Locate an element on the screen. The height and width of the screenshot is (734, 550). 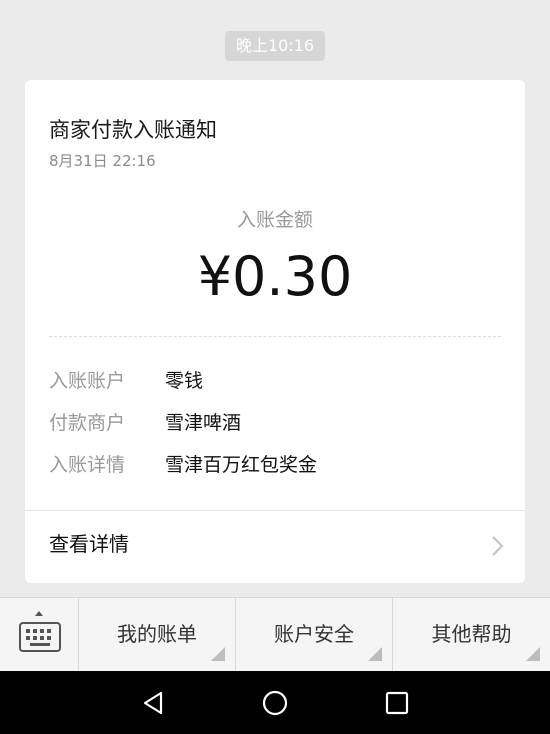
menu-label: 我的账单 is located at coordinates (157, 634).